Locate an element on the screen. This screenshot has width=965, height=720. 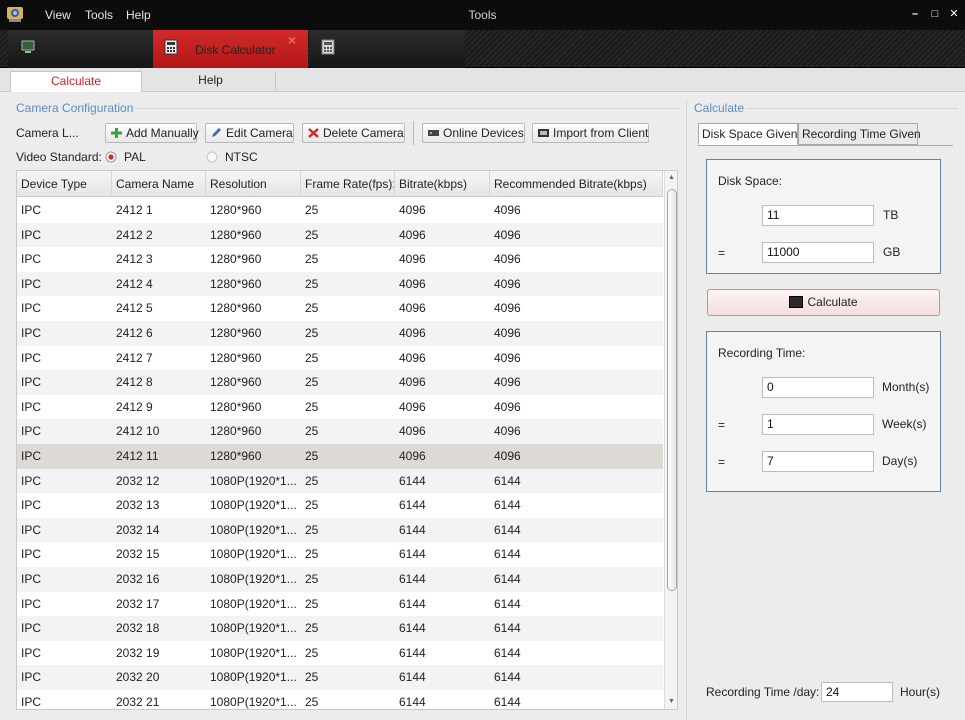
table-row: IPC 2032 20 1080P(1920*1... 25 6144 6144 is located at coordinates (340, 677).